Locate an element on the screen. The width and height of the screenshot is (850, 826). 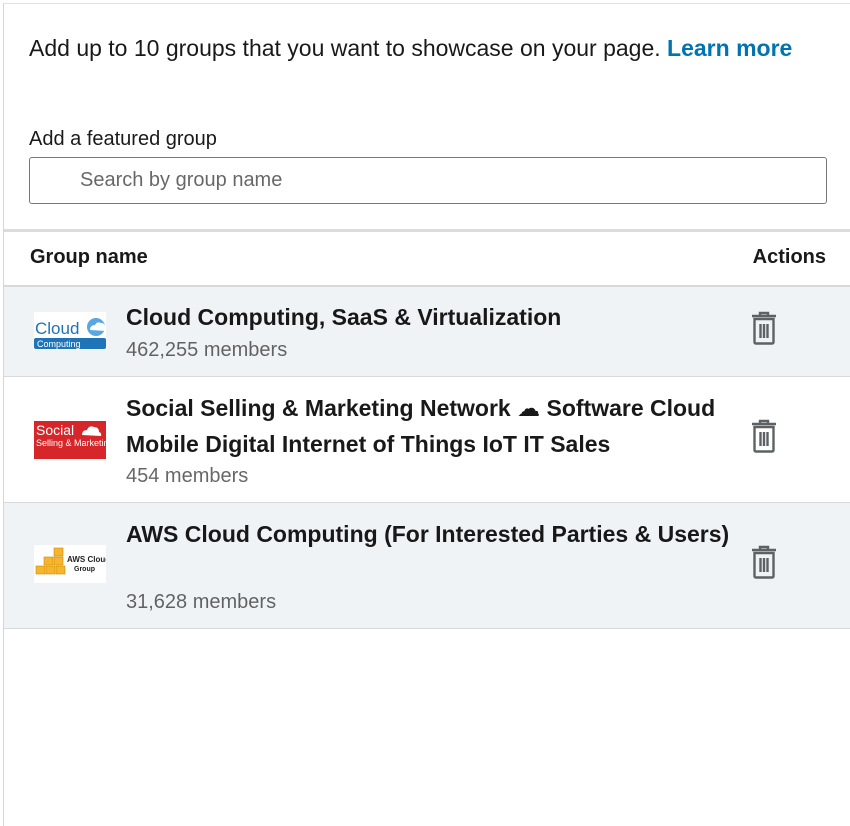
cloud-logo-title: Cloud is located at coordinates (57, 328).